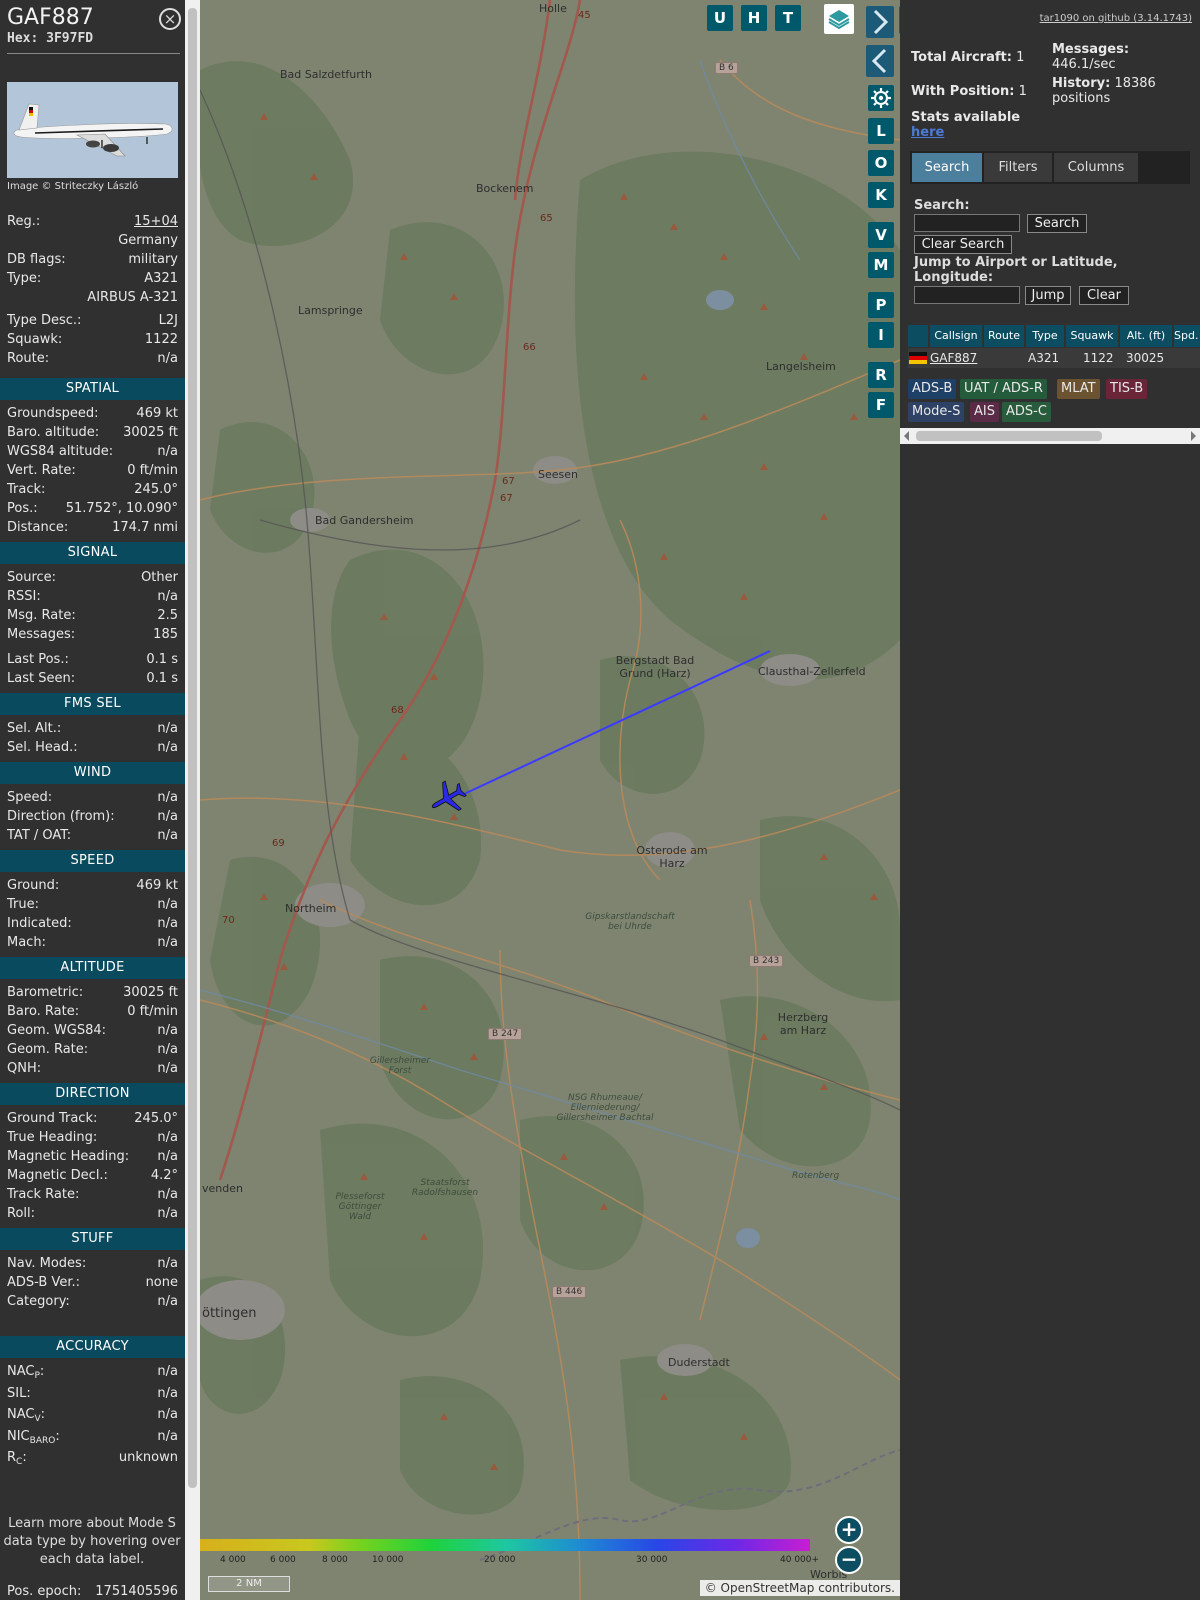 This screenshot has height=1600, width=1200. What do you see at coordinates (932, 389) in the screenshot?
I see `source-chip-ads-b: ADS-B` at bounding box center [932, 389].